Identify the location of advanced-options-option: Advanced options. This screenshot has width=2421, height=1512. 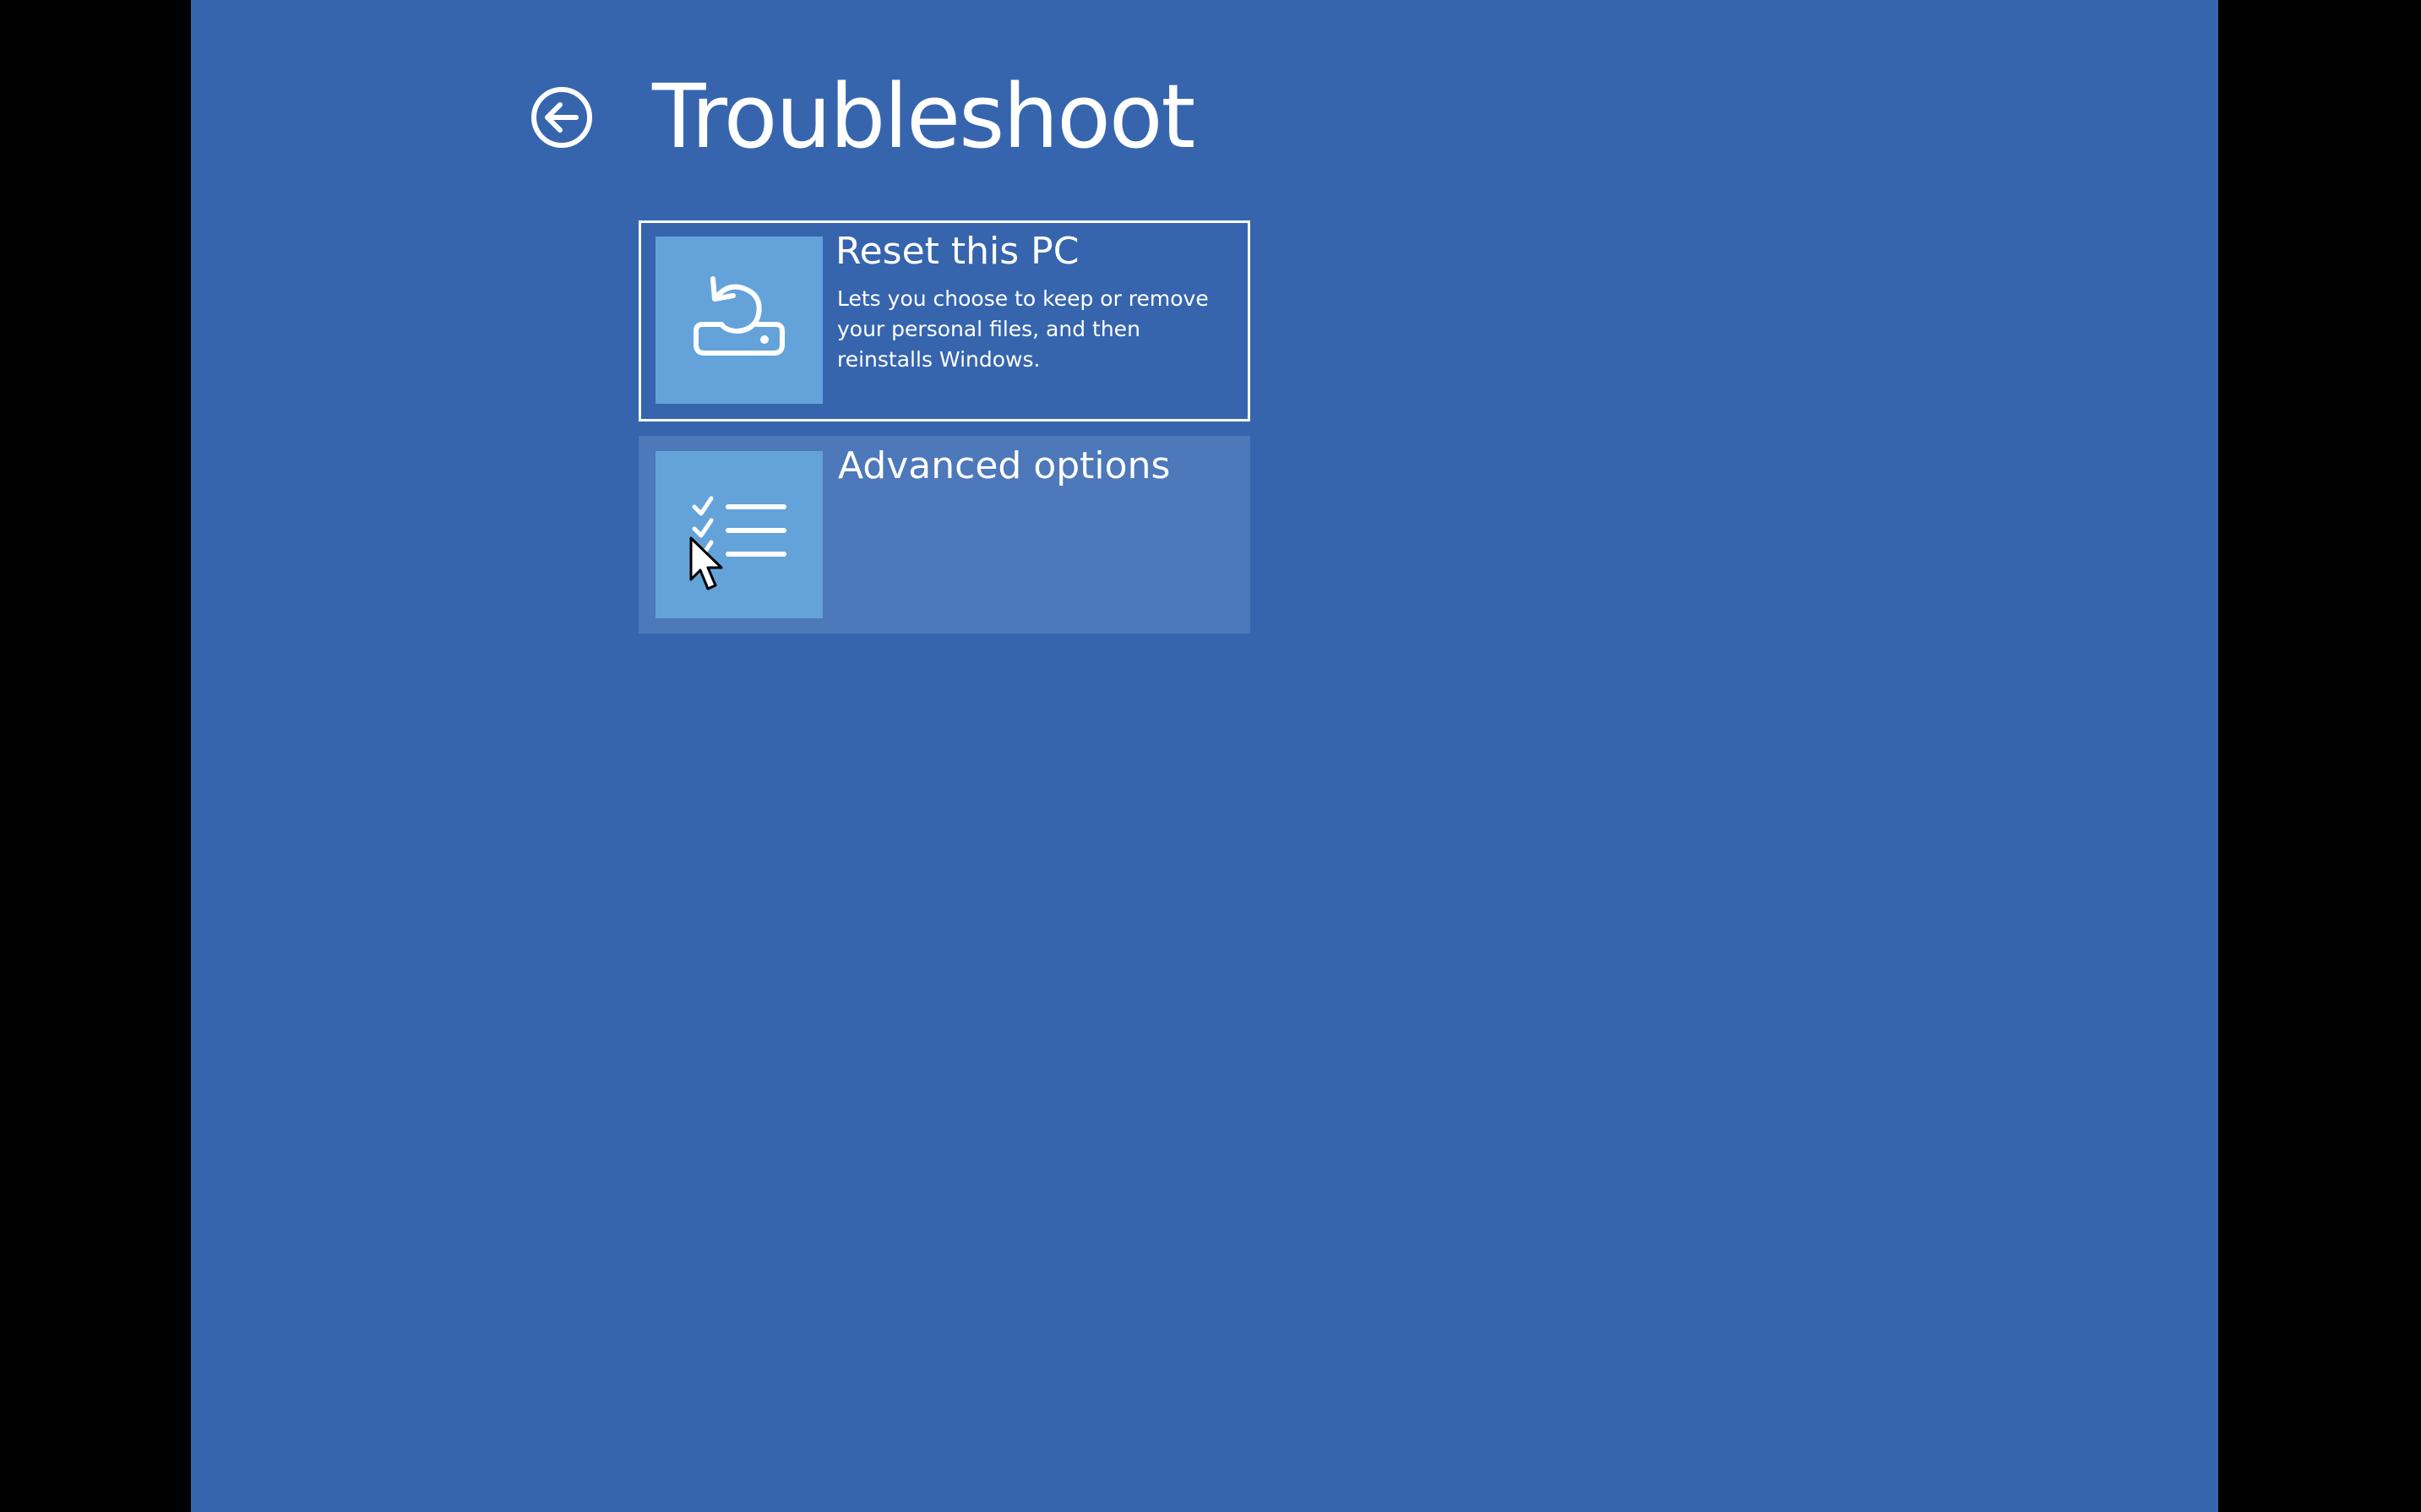
(944, 535).